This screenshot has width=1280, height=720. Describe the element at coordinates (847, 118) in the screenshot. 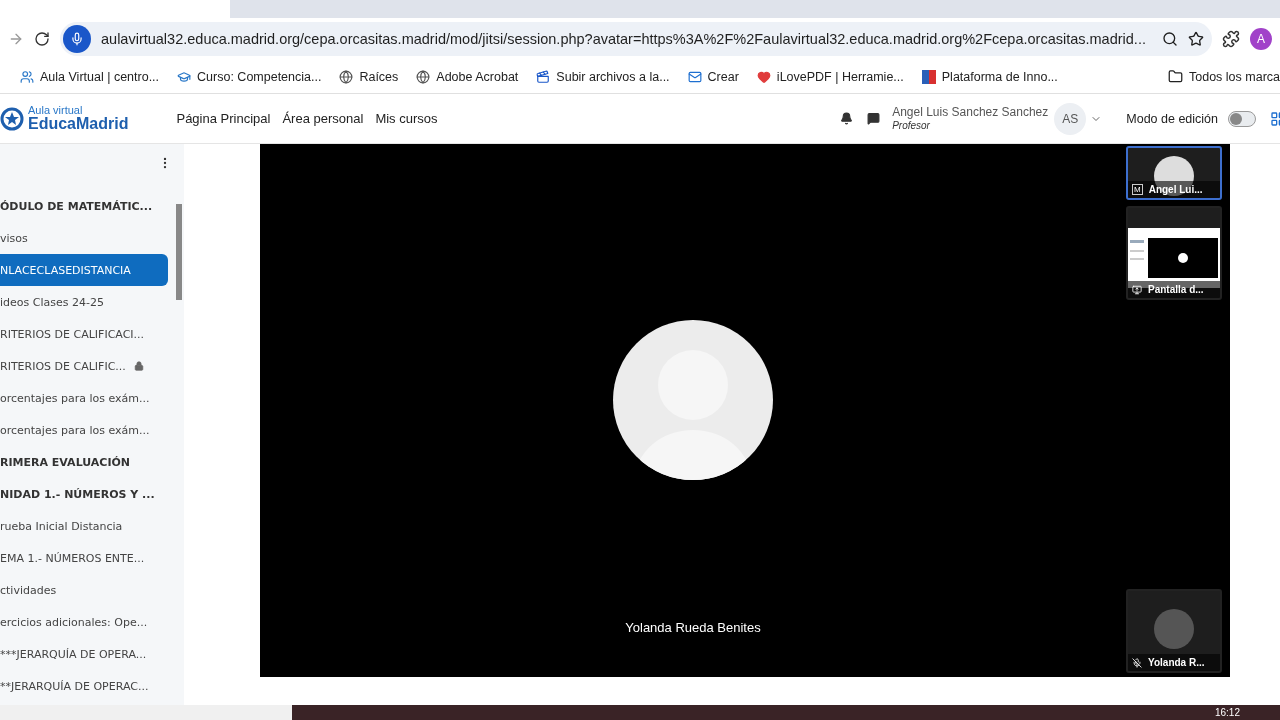

I see `bell-icon` at that location.